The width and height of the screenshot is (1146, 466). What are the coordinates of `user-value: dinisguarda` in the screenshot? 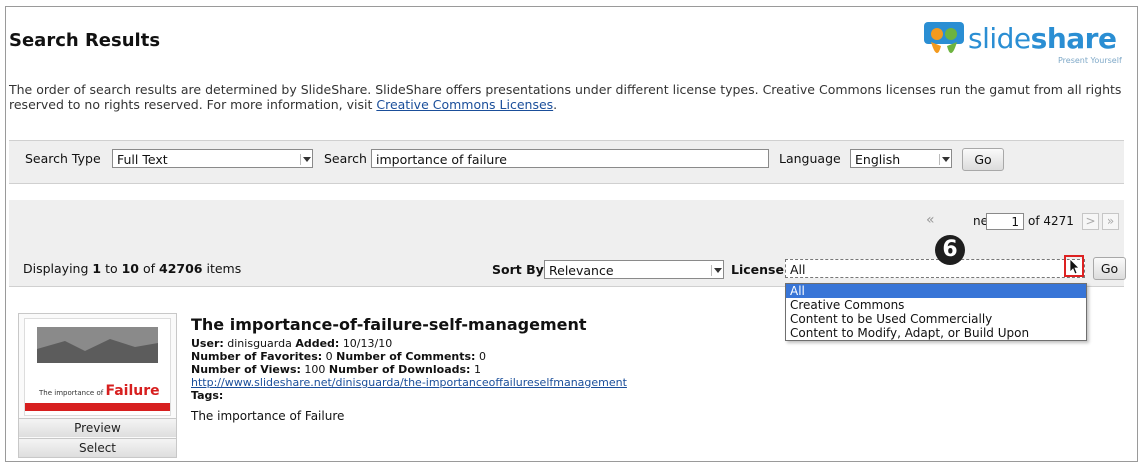 It's located at (259, 343).